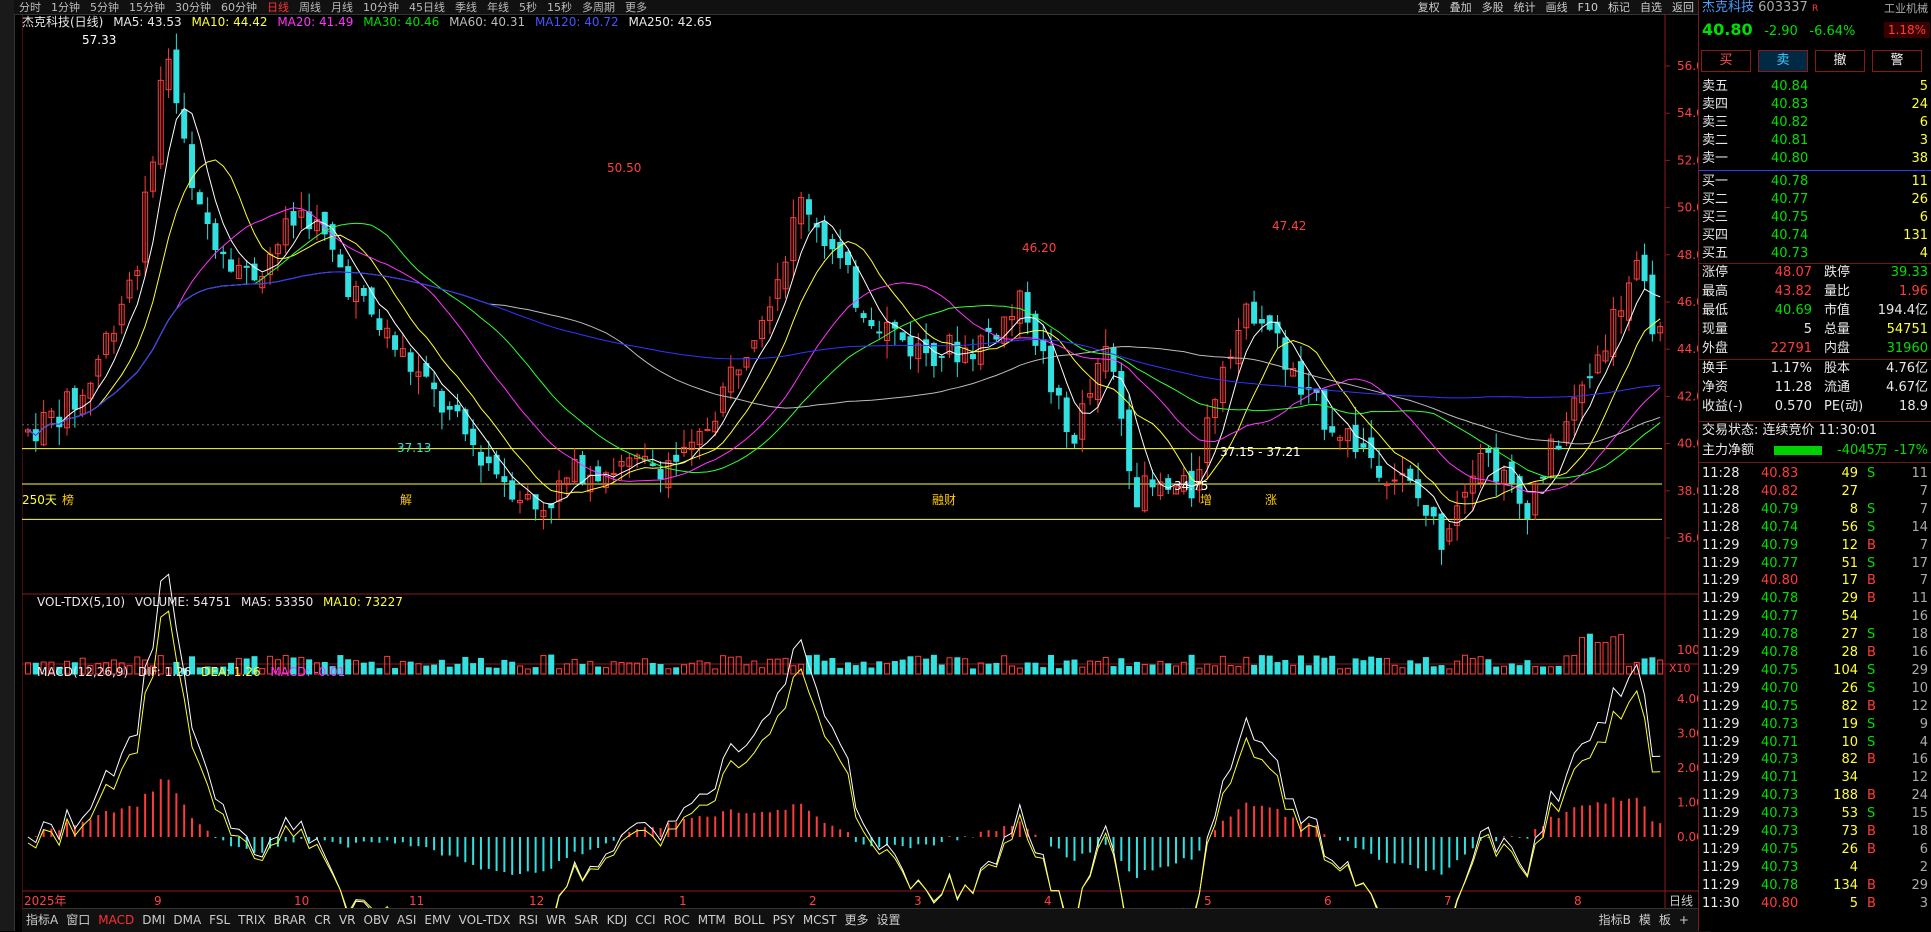  I want to click on period-tab: 1分钟, so click(65, 8).